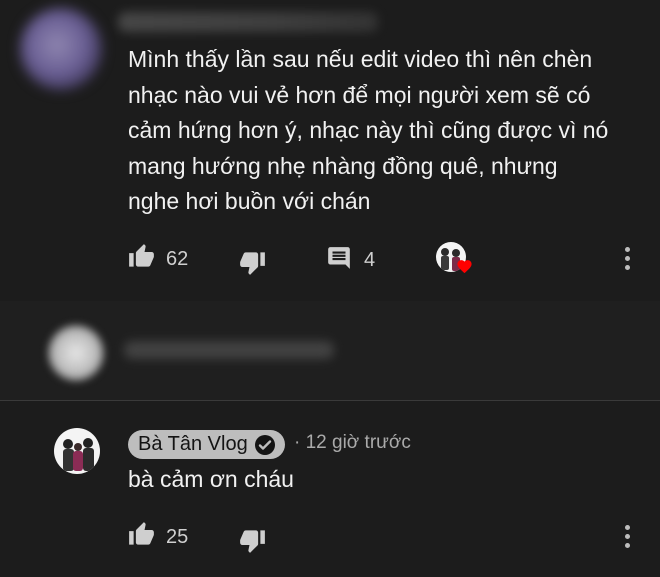 This screenshot has width=660, height=577. What do you see at coordinates (158, 537) in the screenshot?
I see `like-button: 25` at bounding box center [158, 537].